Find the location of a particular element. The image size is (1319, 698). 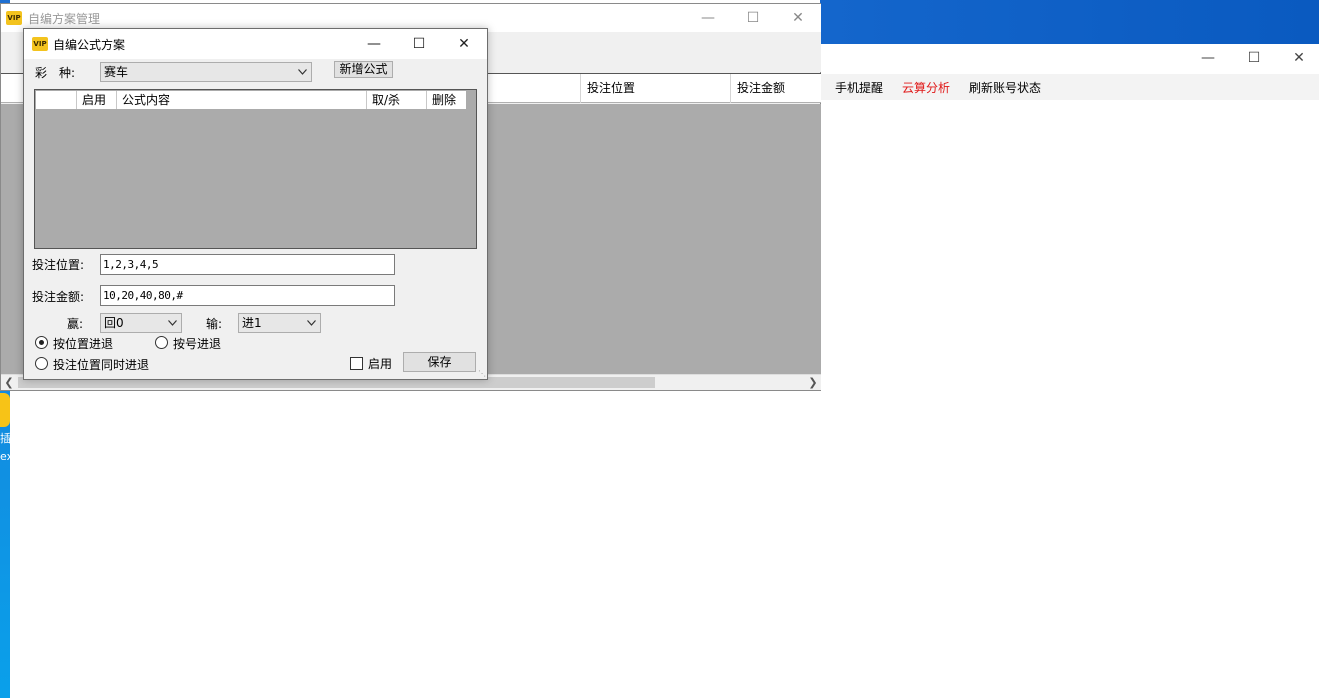

menu-cloud-analysis: 云算分析 is located at coordinates (926, 87).